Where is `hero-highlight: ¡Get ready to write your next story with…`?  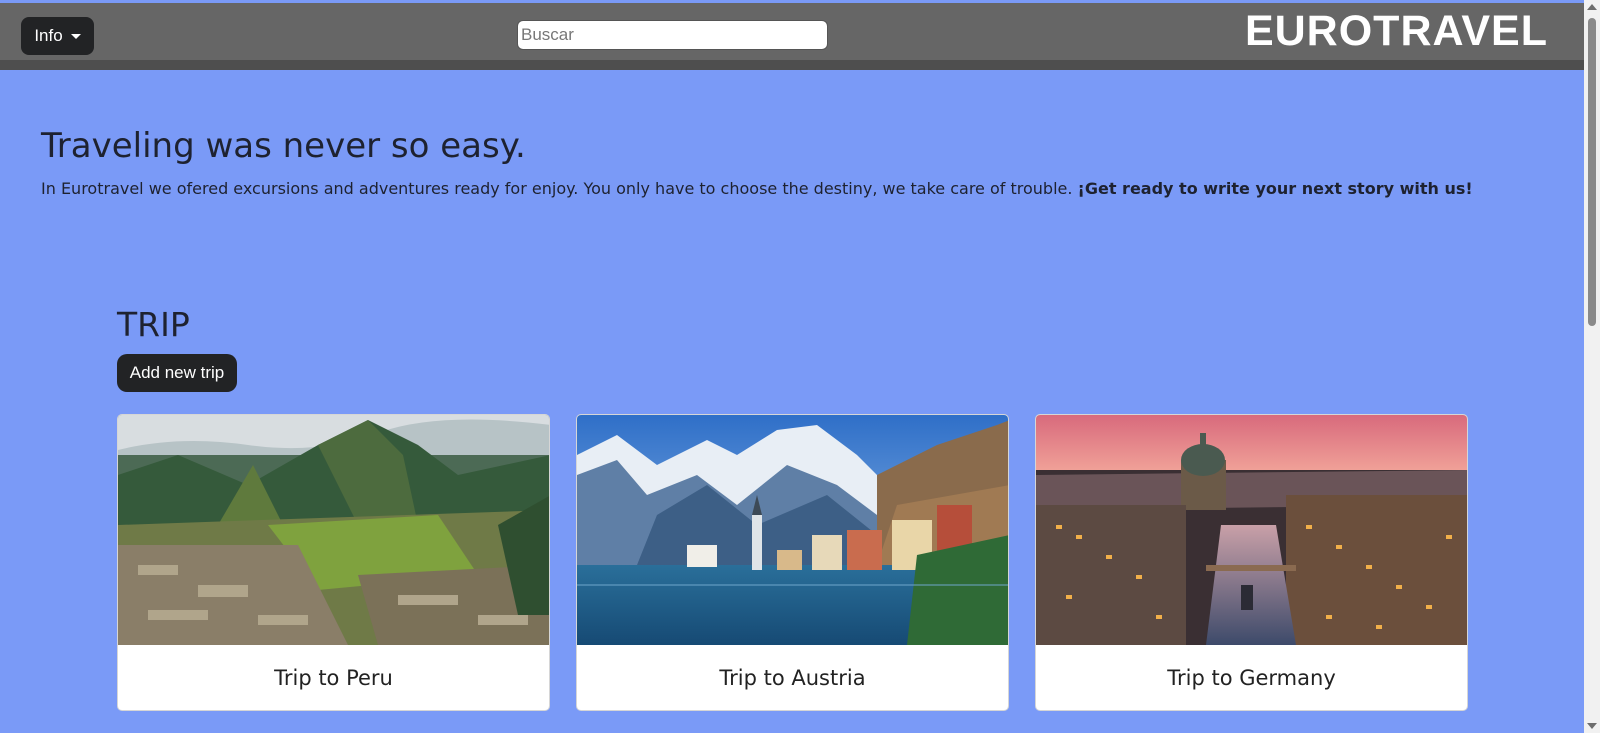 hero-highlight: ¡Get ready to write your next story with… is located at coordinates (1275, 188).